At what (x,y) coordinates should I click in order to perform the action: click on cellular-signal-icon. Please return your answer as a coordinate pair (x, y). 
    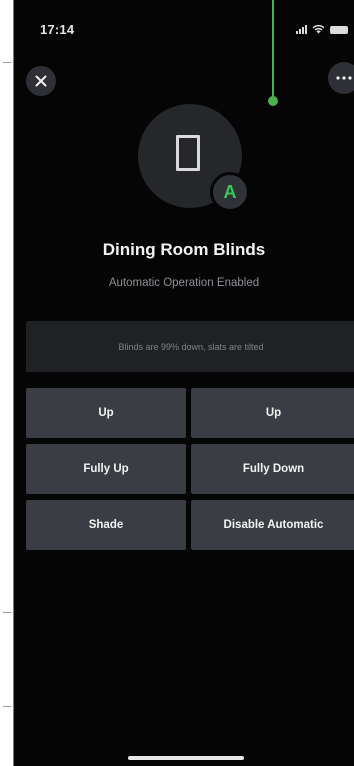
    Looking at the image, I should click on (301, 29).